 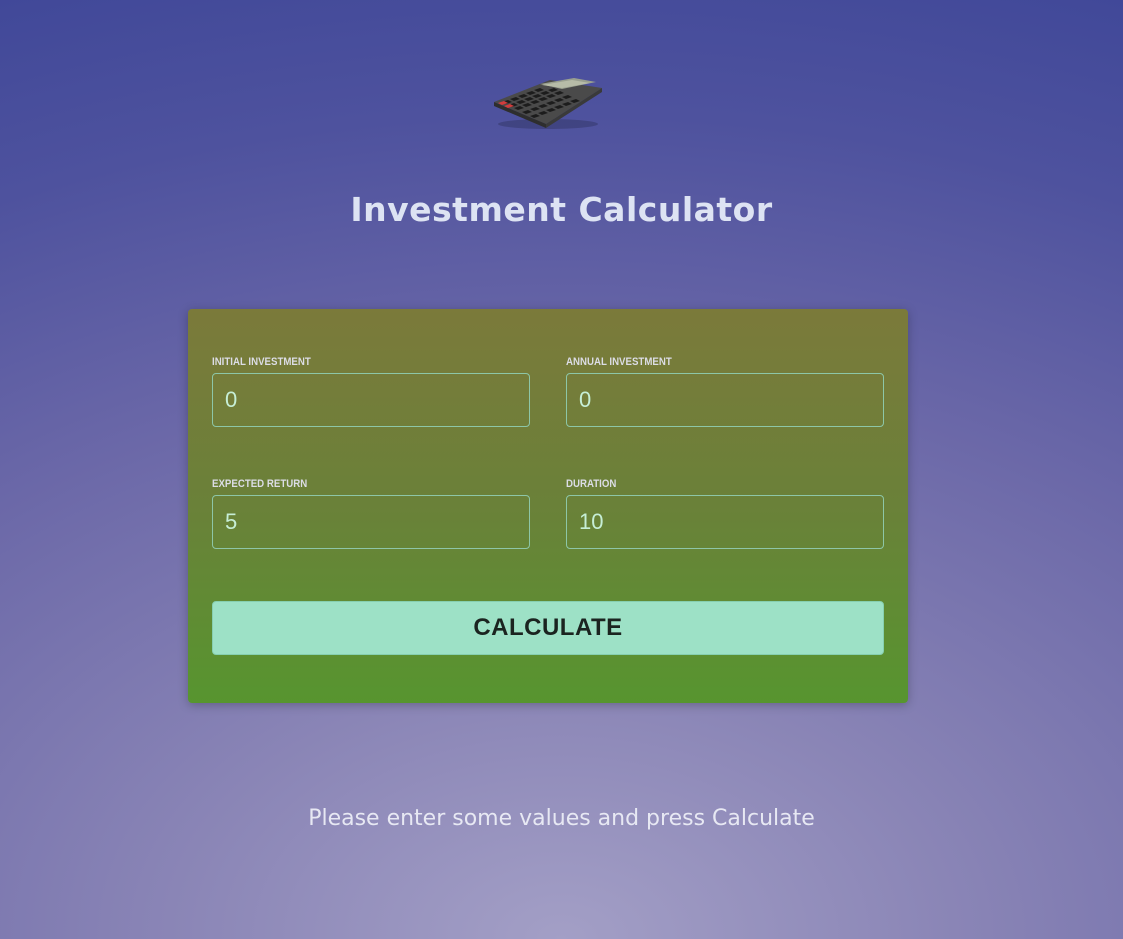 I want to click on initial-investment-input, so click(x=371, y=400).